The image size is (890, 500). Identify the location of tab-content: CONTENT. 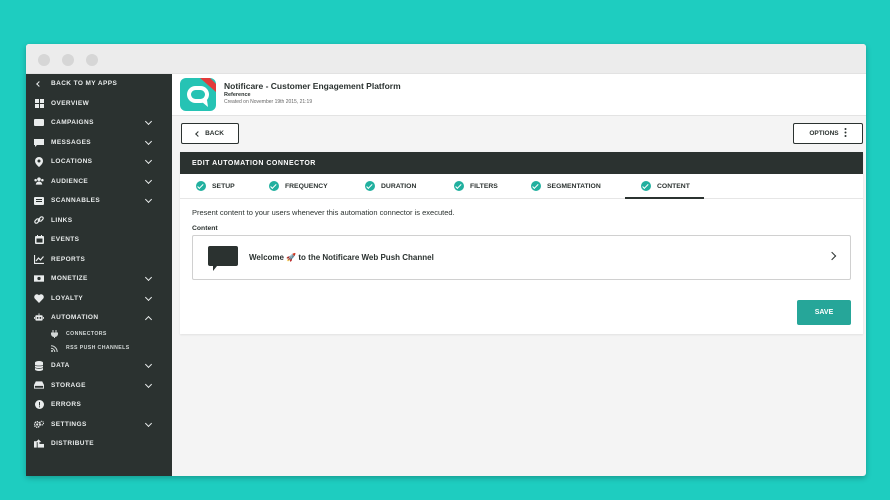
(664, 186).